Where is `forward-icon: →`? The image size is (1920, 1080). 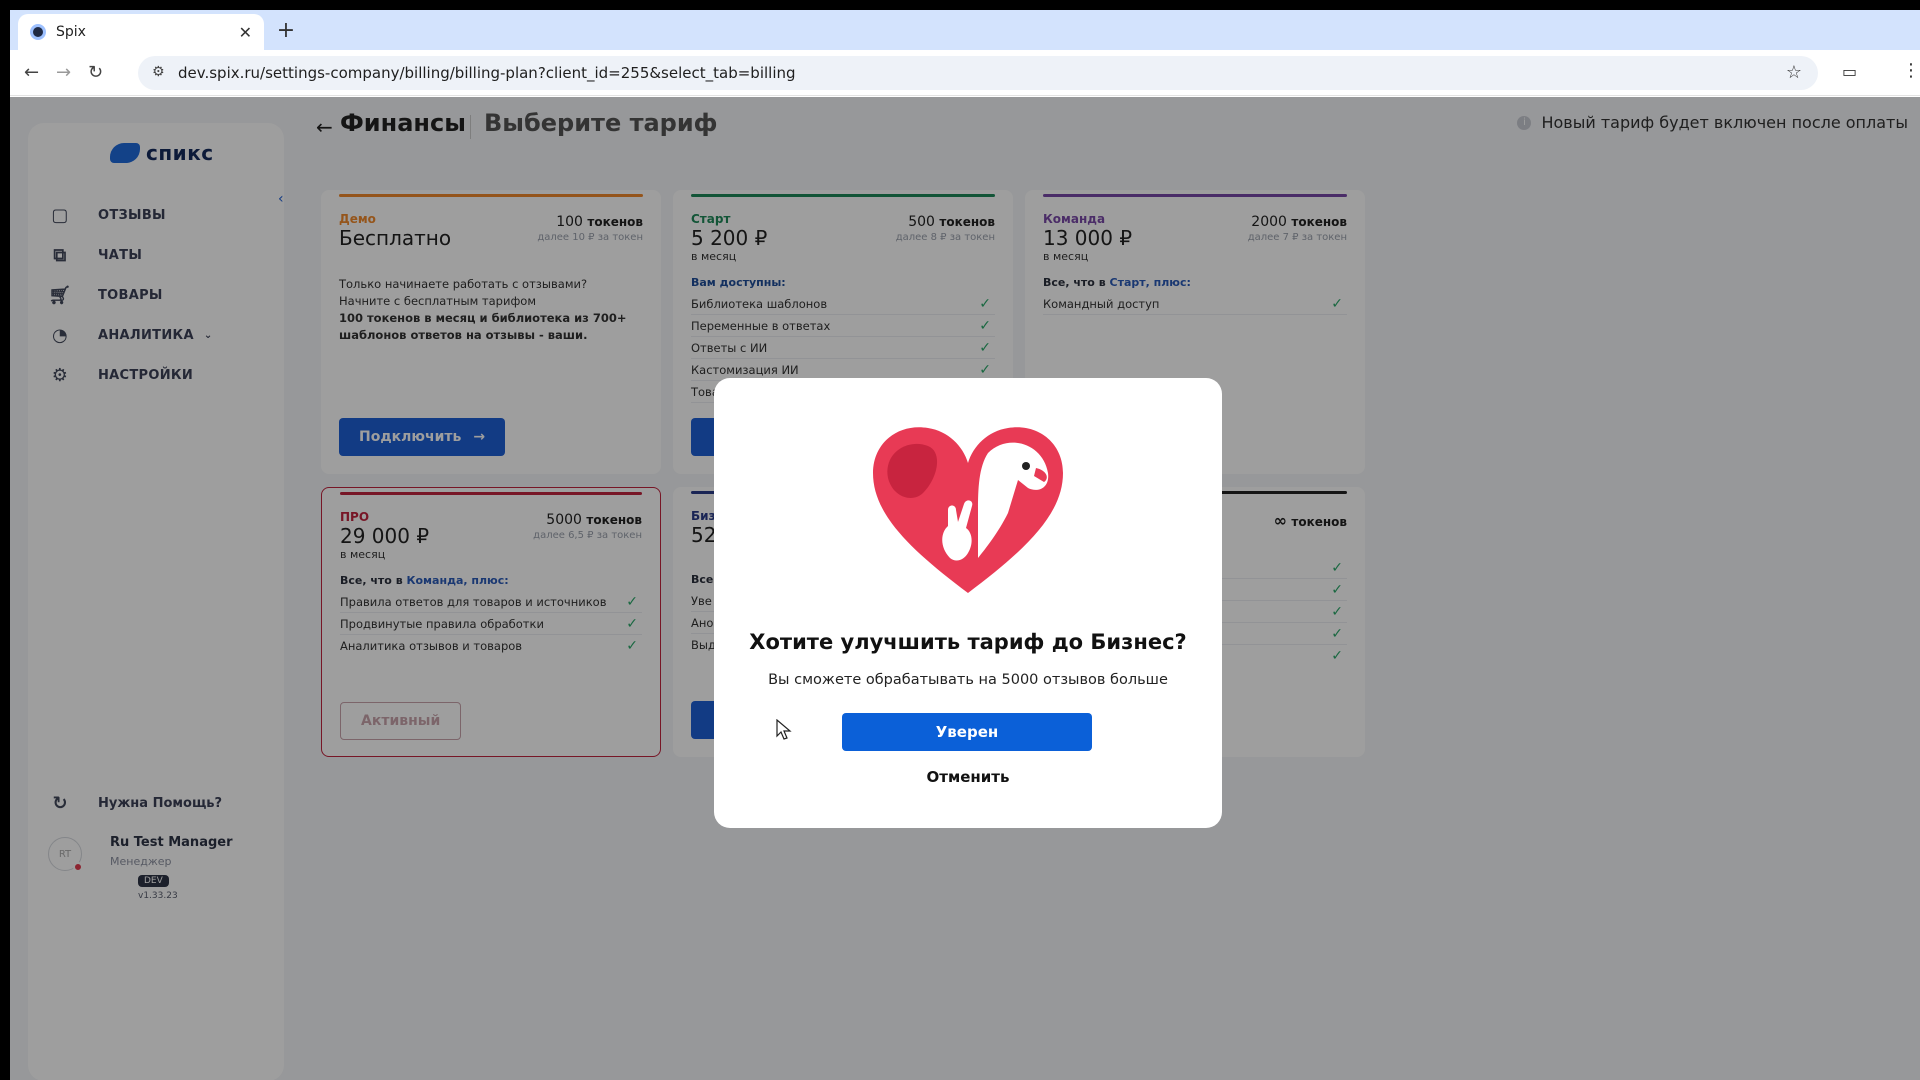
forward-icon: → is located at coordinates (63, 72).